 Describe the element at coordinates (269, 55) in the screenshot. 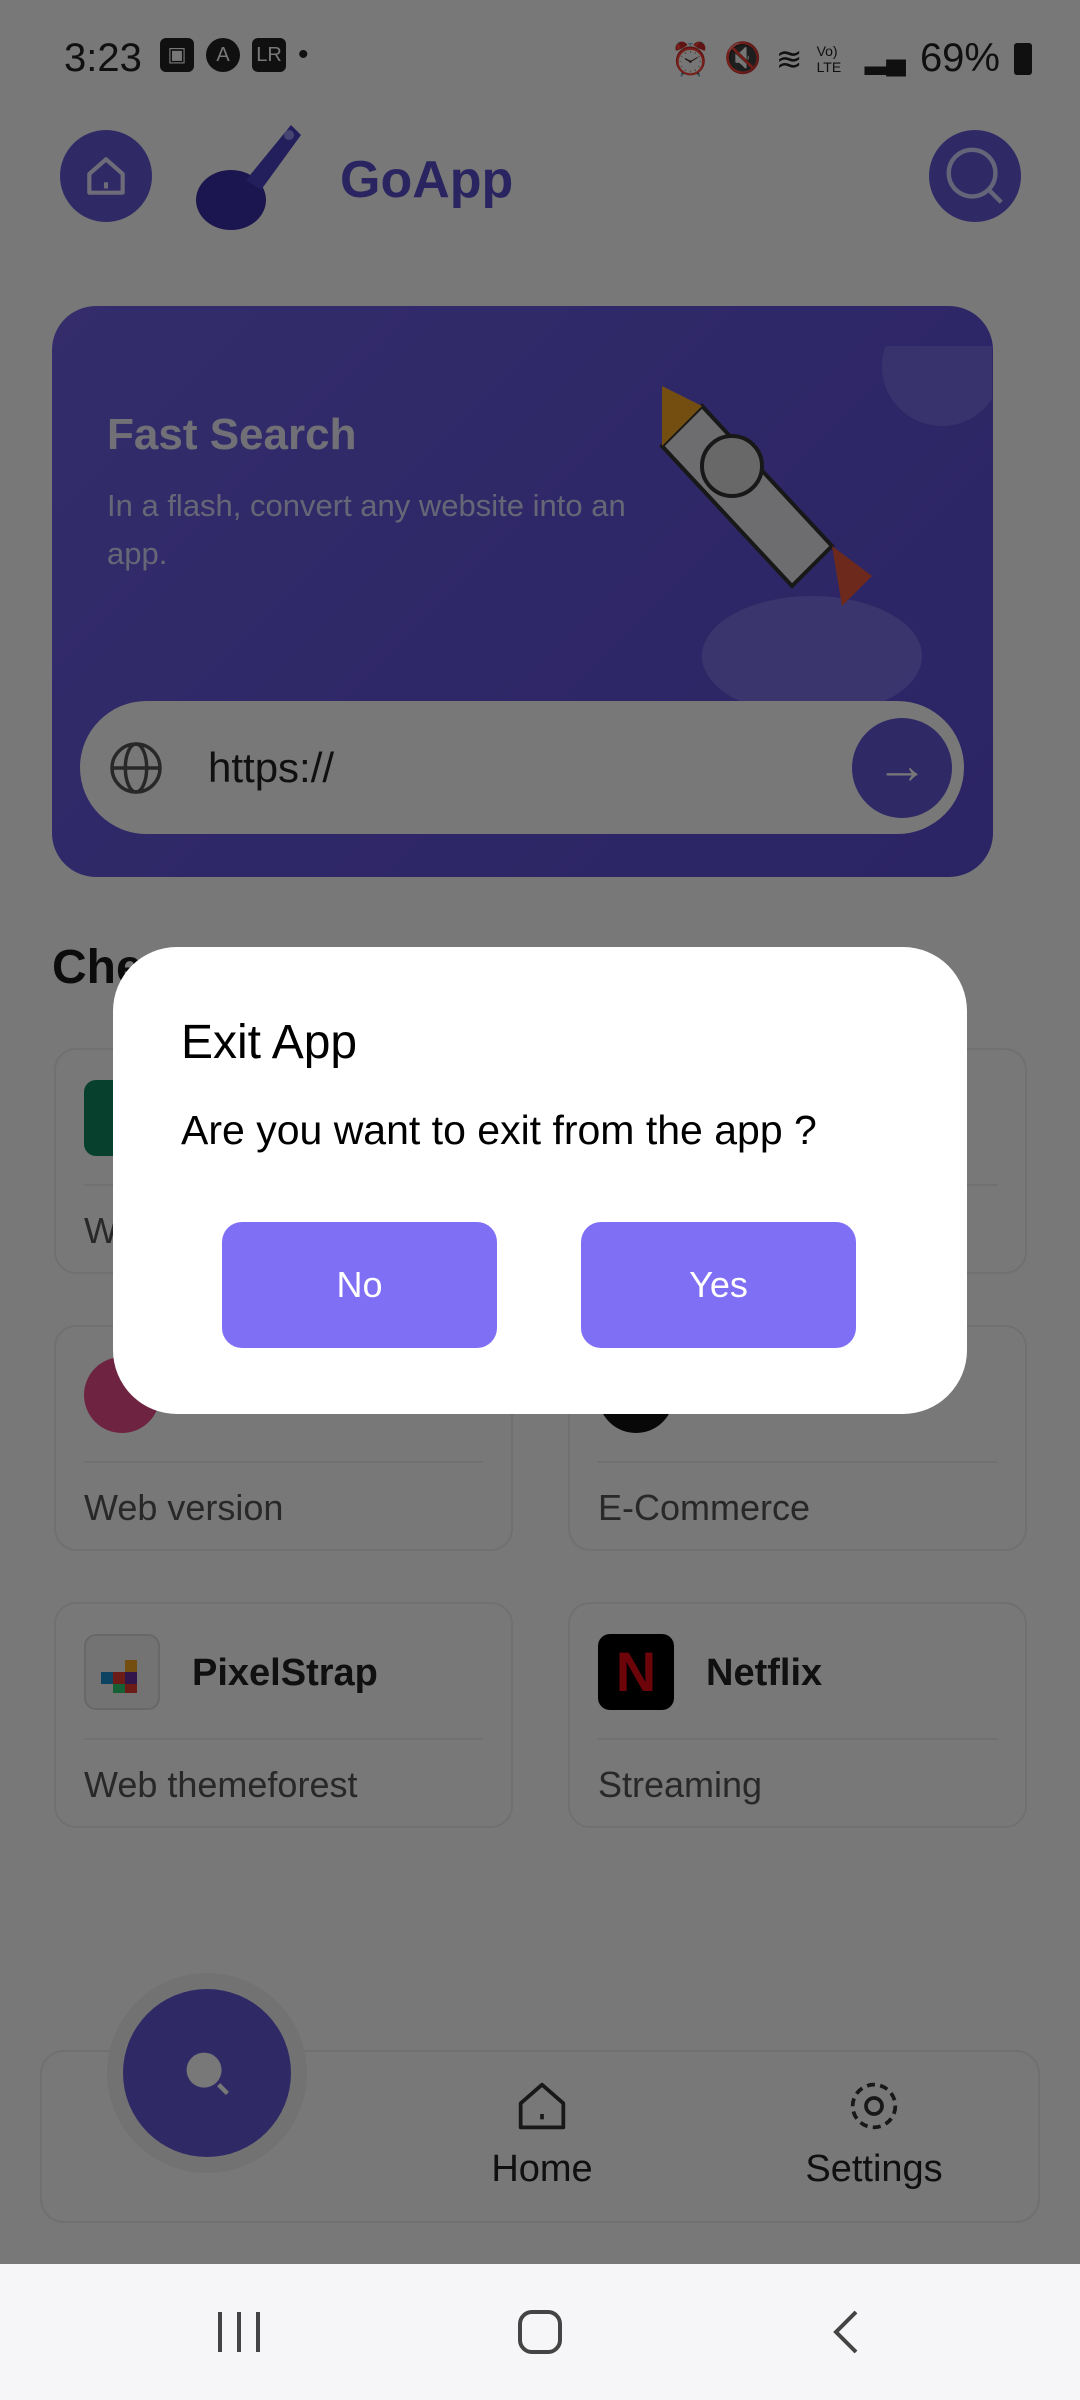

I see `lr-icon: LR` at that location.